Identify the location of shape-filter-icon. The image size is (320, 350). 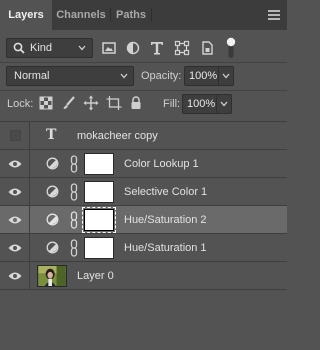
(182, 48).